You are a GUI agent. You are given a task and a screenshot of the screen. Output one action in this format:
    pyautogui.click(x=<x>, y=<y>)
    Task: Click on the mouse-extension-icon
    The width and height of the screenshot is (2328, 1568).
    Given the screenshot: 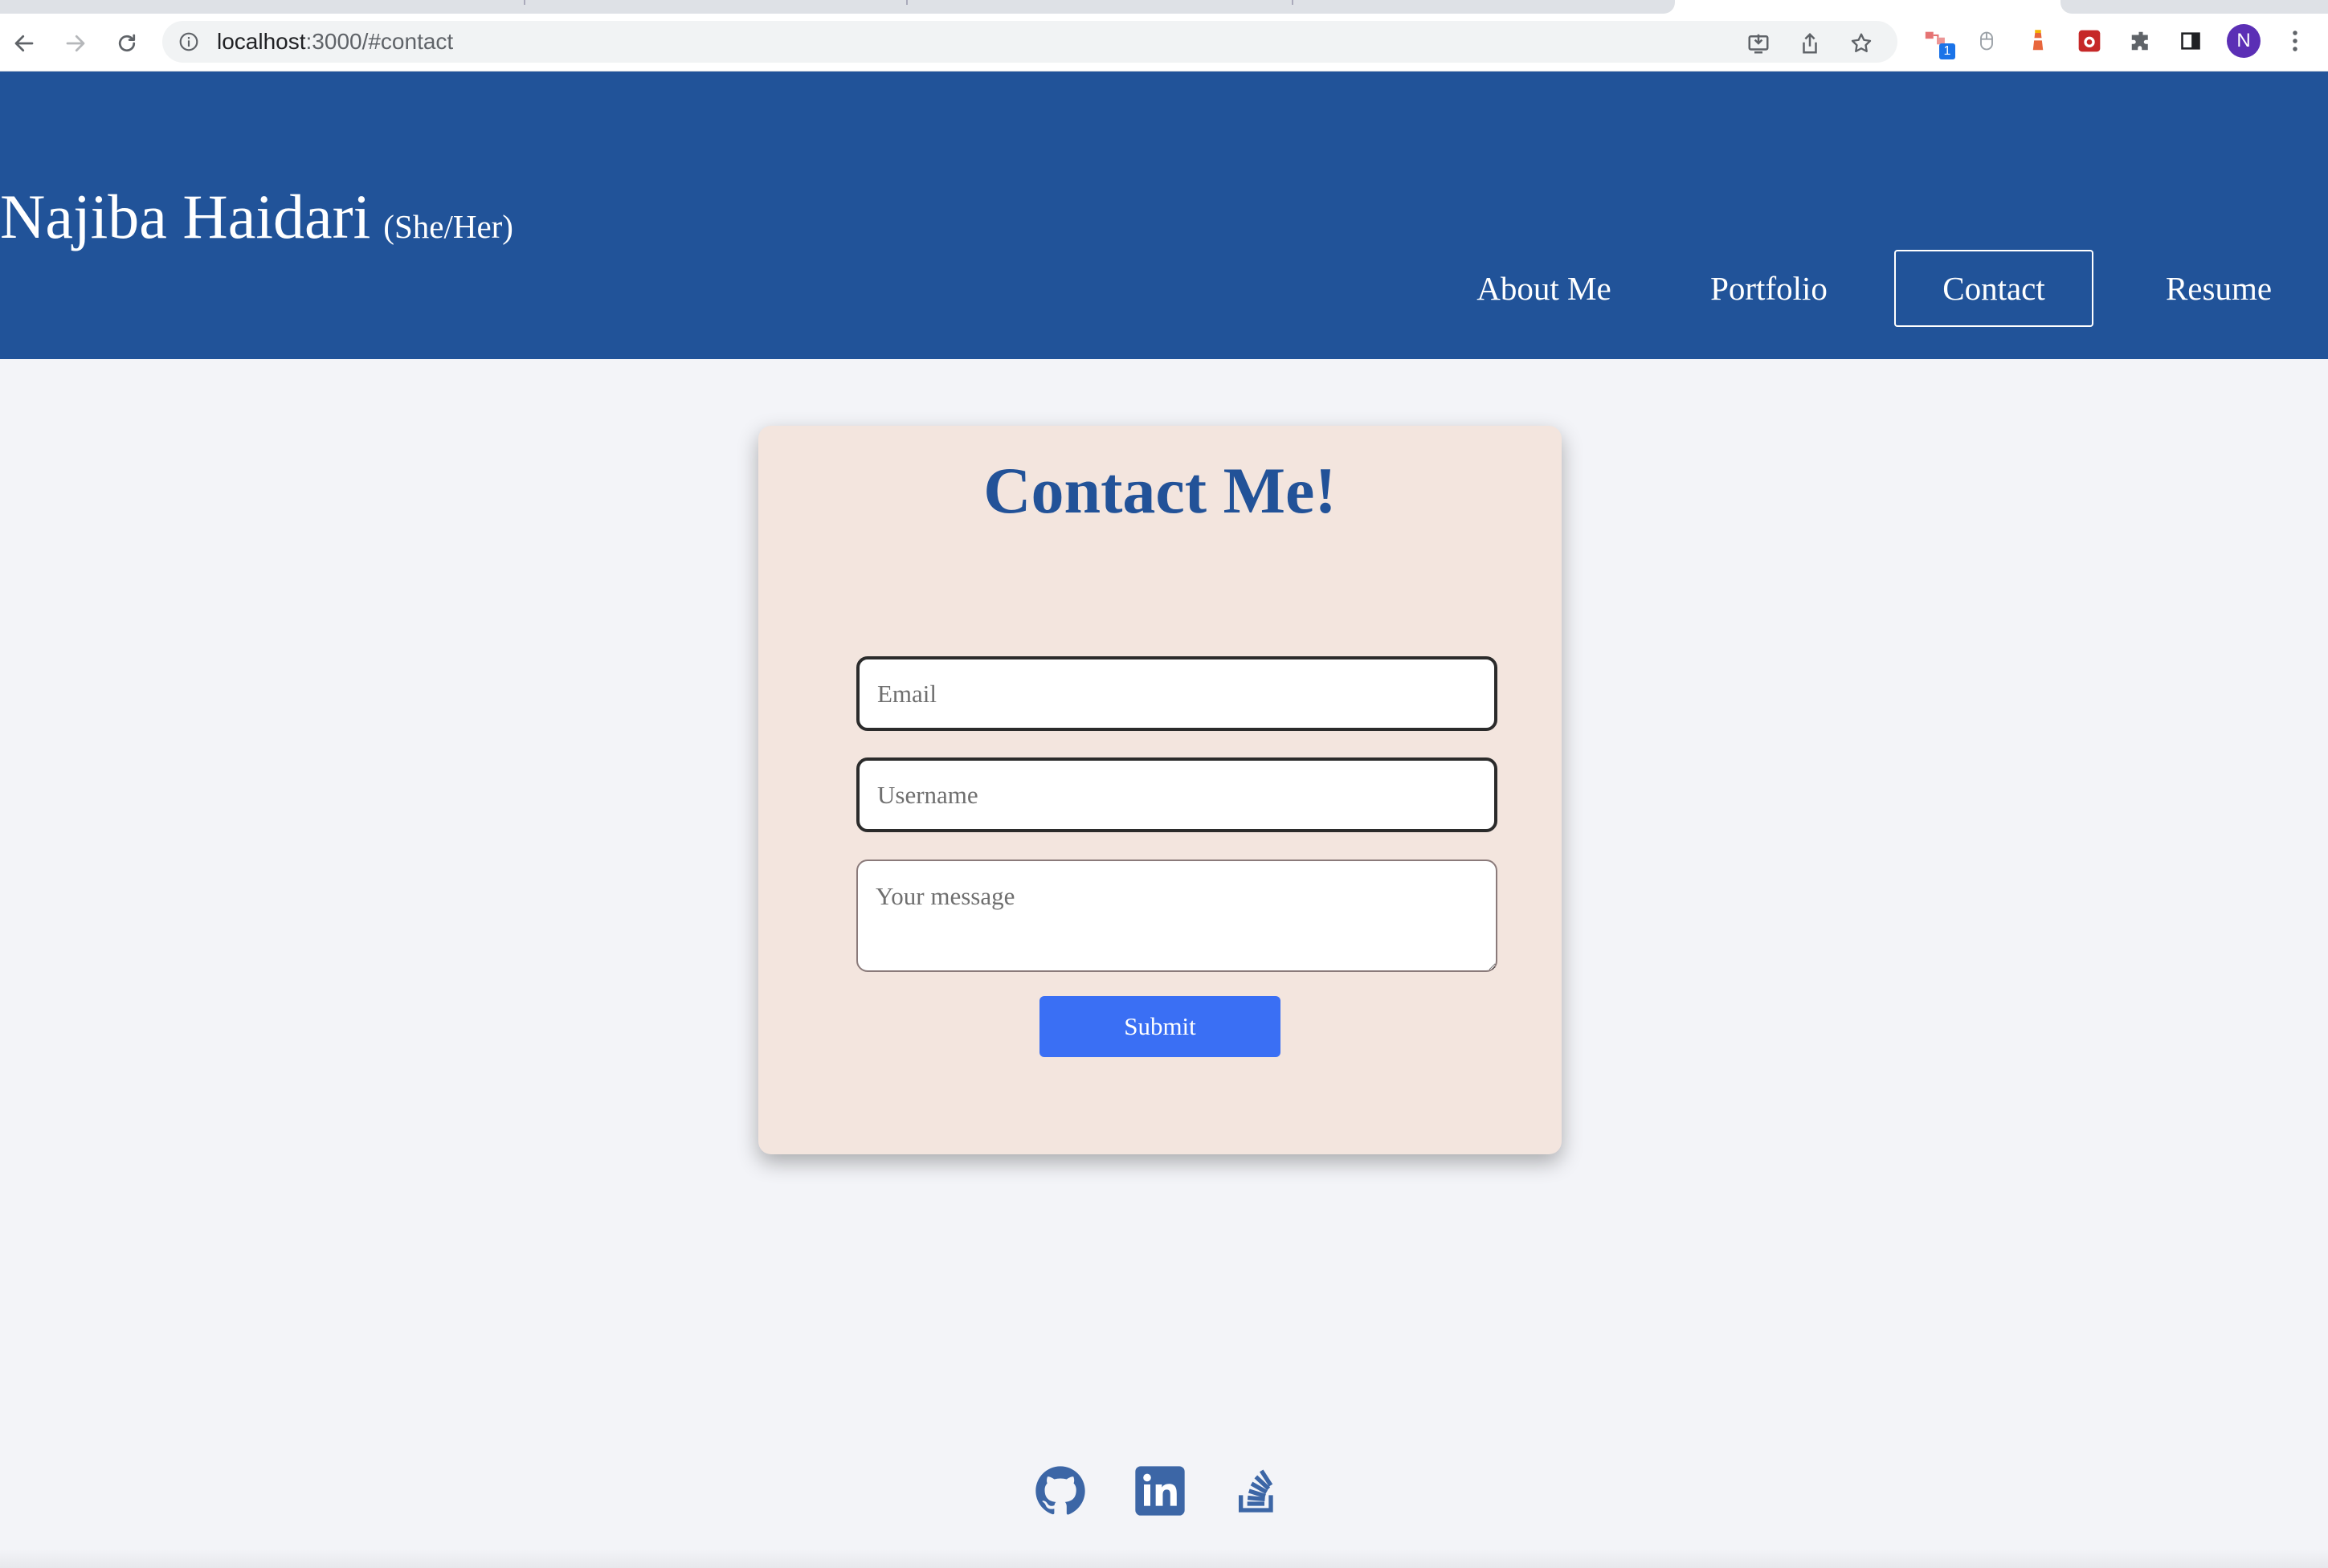 What is the action you would take?
    pyautogui.click(x=1986, y=41)
    